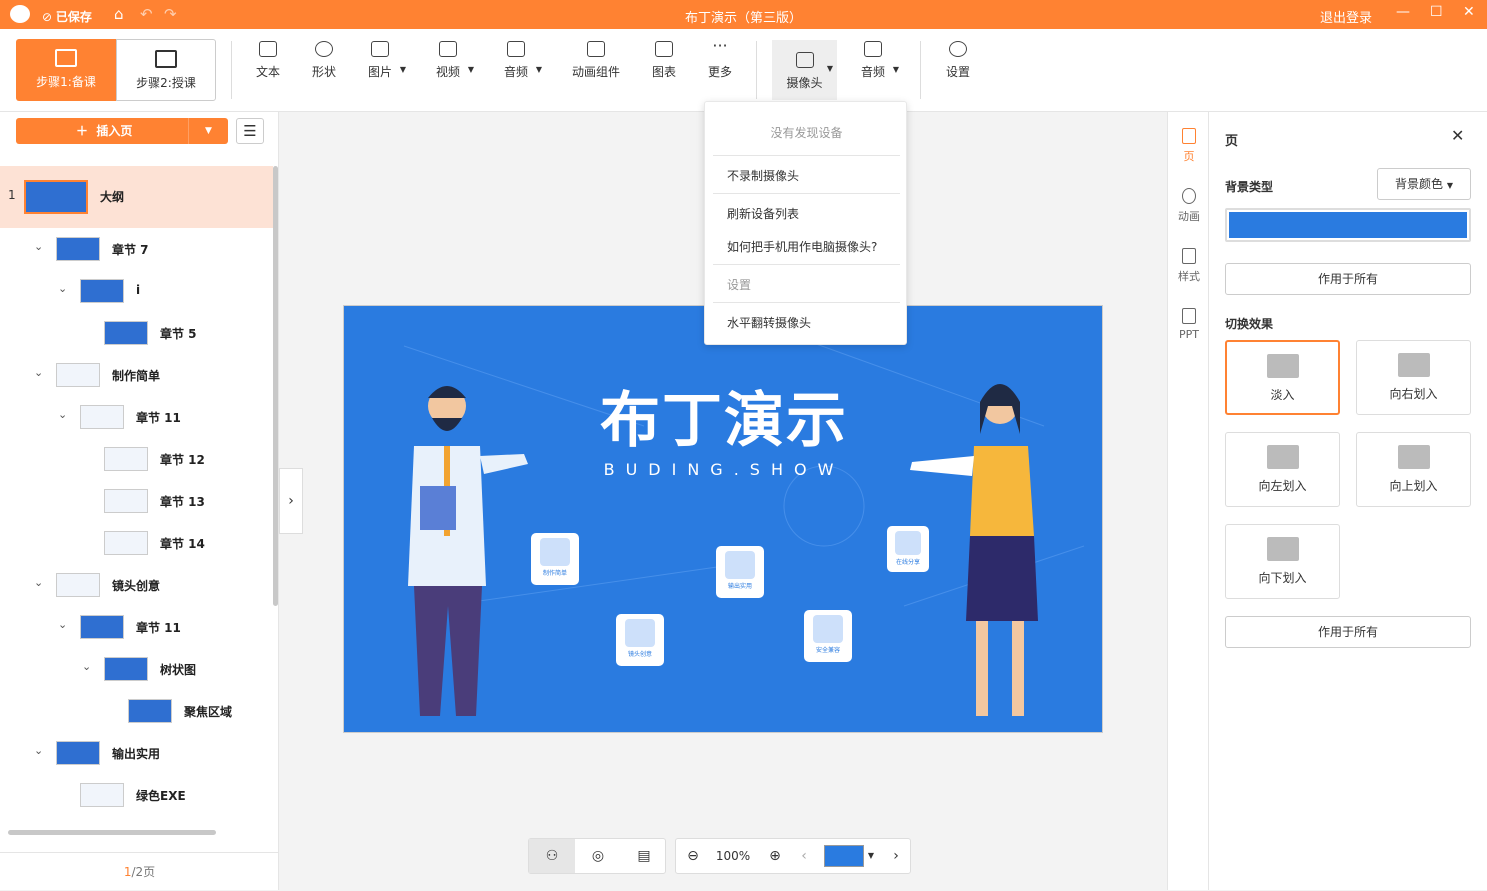  I want to click on camera-tool-button: 摄像头 ▼, so click(804, 70).